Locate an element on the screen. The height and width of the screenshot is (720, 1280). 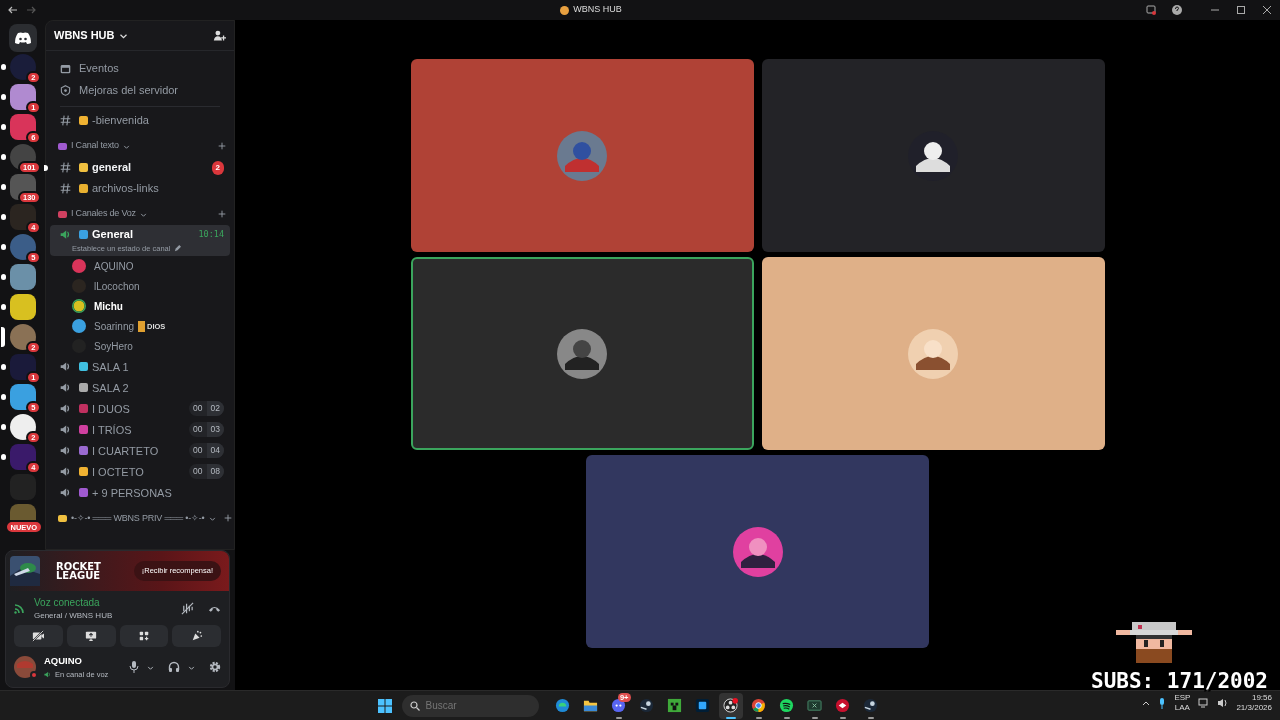
channel-item: I OCTETO 00 08 is located at coordinates (140, 472).